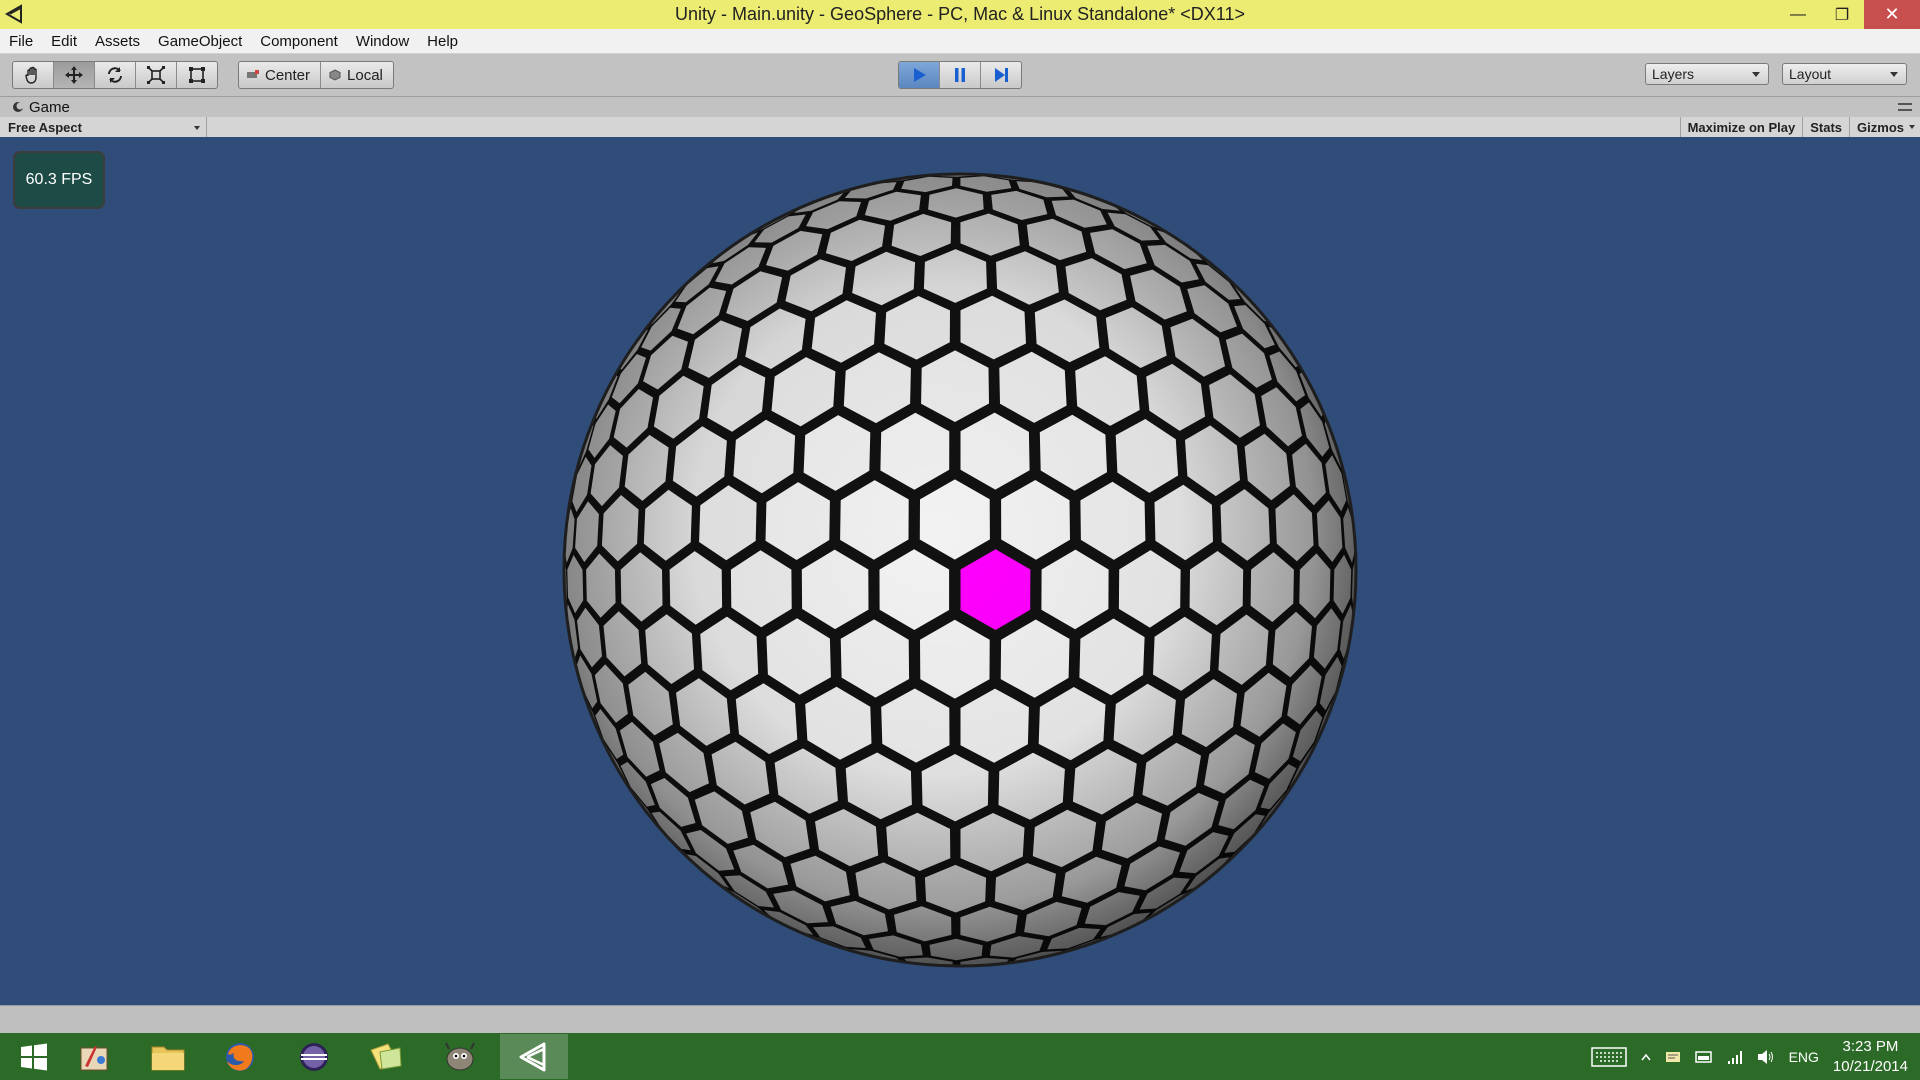  Describe the element at coordinates (64, 41) in the screenshot. I see `menu-edit: Edit` at that location.